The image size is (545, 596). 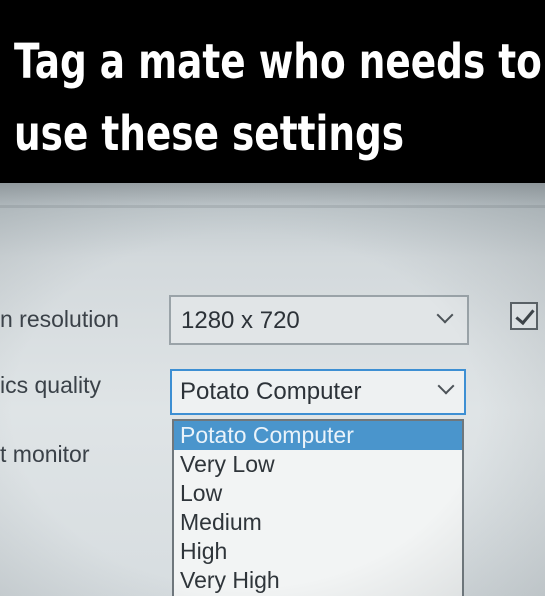 I want to click on quality-value: Potato Computer, so click(x=271, y=391).